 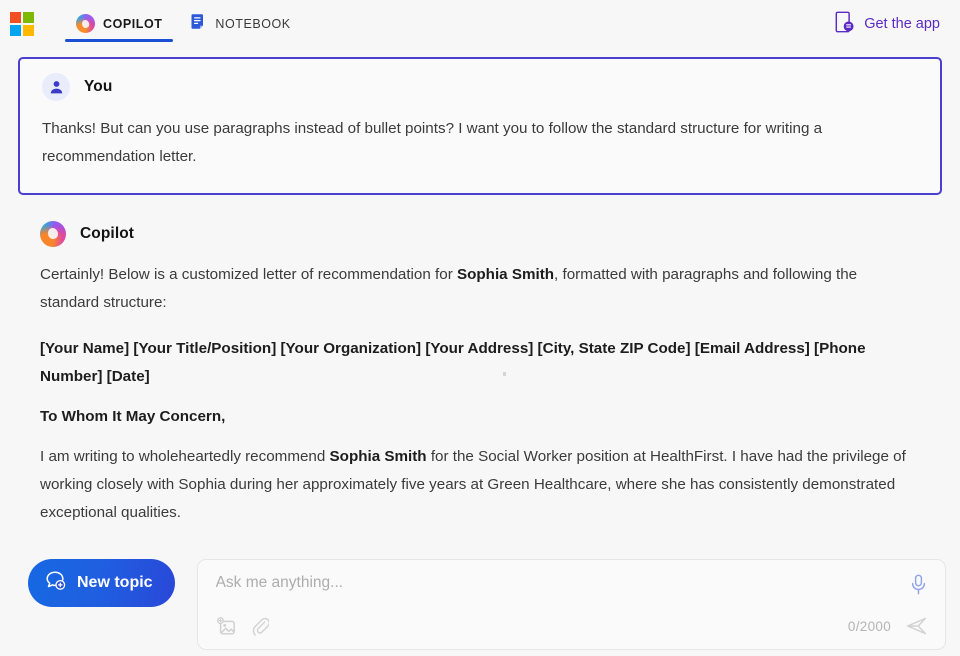 I want to click on message-input, so click(x=542, y=583).